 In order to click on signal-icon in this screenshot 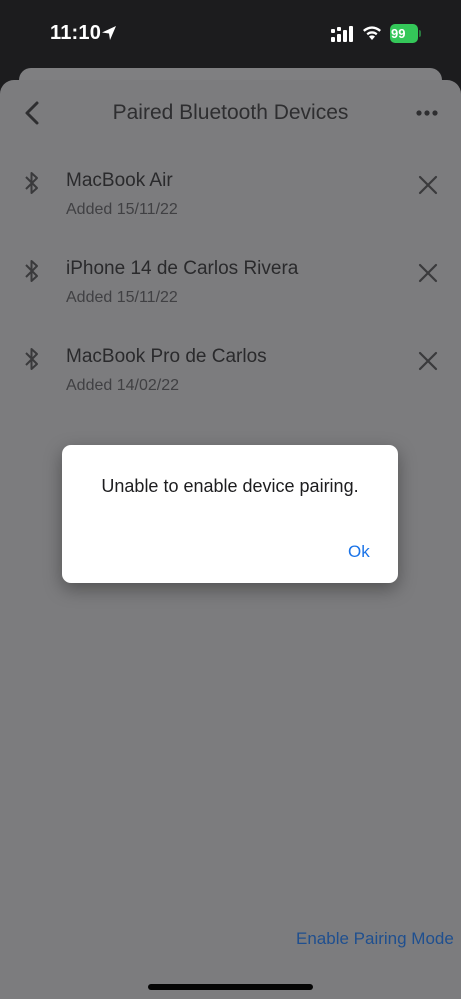, I will do `click(342, 34)`.